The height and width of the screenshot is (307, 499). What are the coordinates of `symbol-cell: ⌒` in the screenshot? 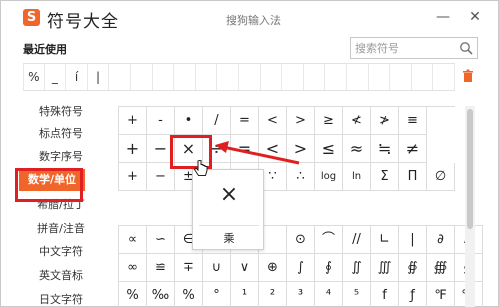 It's located at (329, 240).